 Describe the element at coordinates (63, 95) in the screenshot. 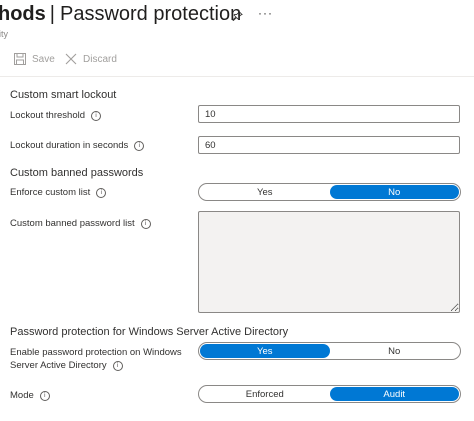

I see `section-title-lockout: Custom smart lockout` at that location.